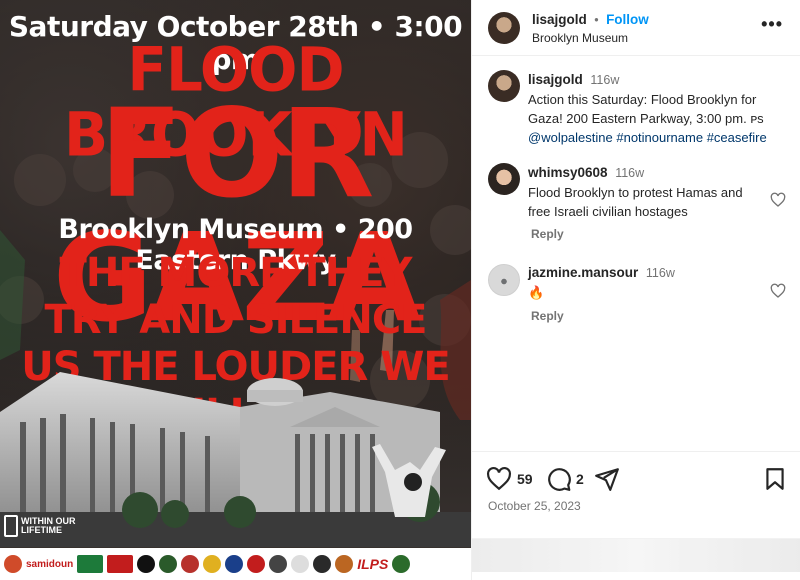 The image size is (800, 580). I want to click on post-header: lisajgold • Follow Brooklyn Museum •••, so click(636, 28).